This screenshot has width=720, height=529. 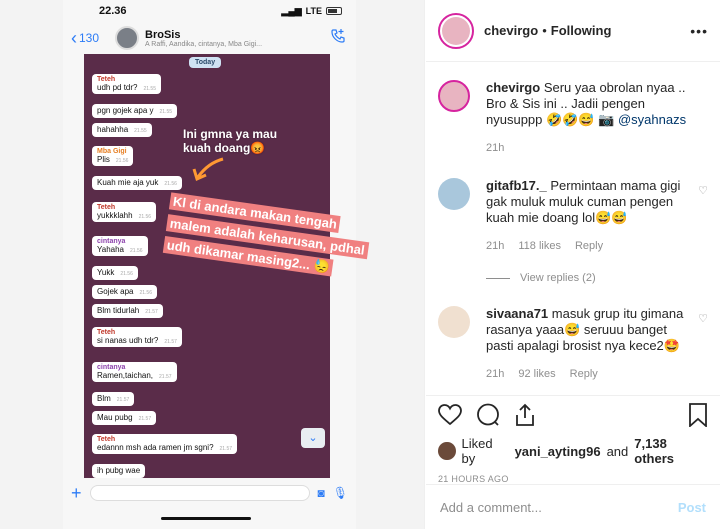 I want to click on chat-bubble: cintanya Yahaha 21.56, so click(x=120, y=246).